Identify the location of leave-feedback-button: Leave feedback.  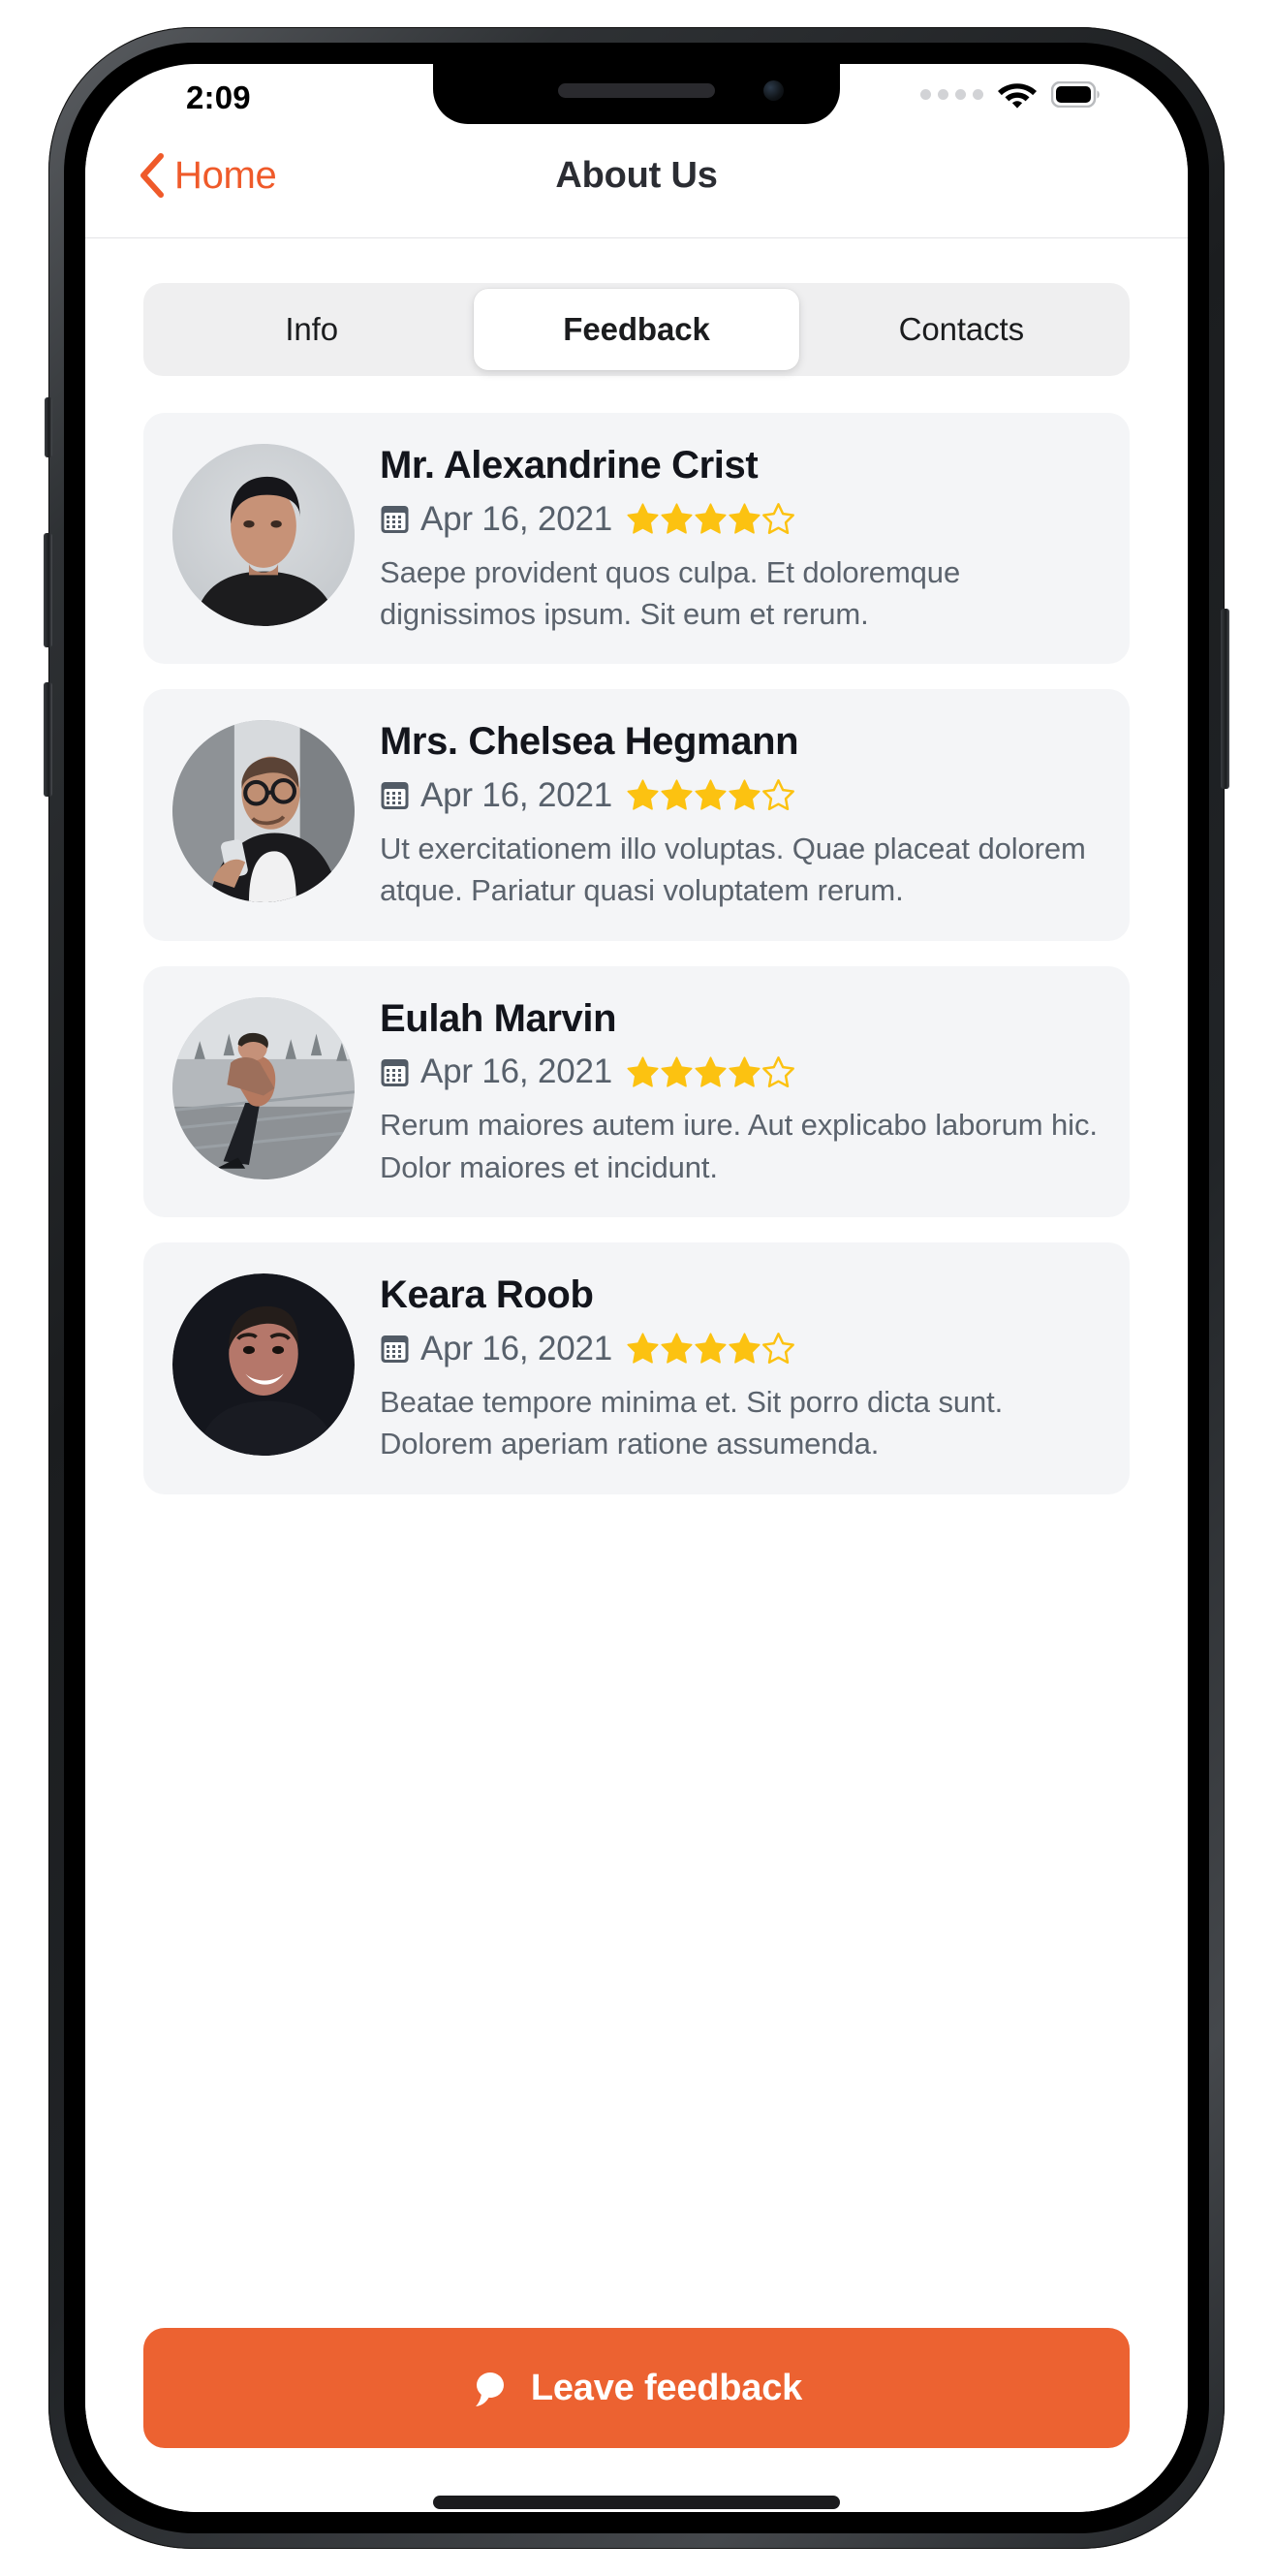
(636, 2388).